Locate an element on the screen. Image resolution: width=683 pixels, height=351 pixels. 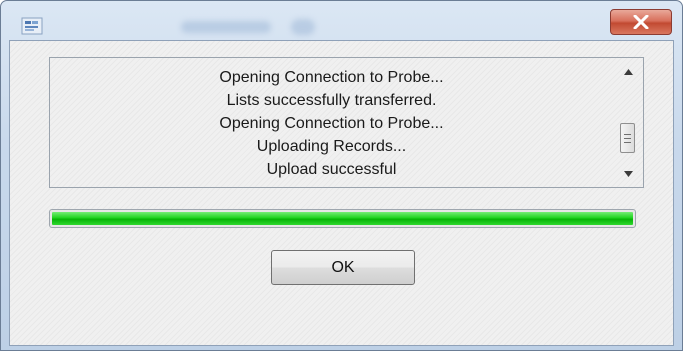
title-text-obscured is located at coordinates (226, 27).